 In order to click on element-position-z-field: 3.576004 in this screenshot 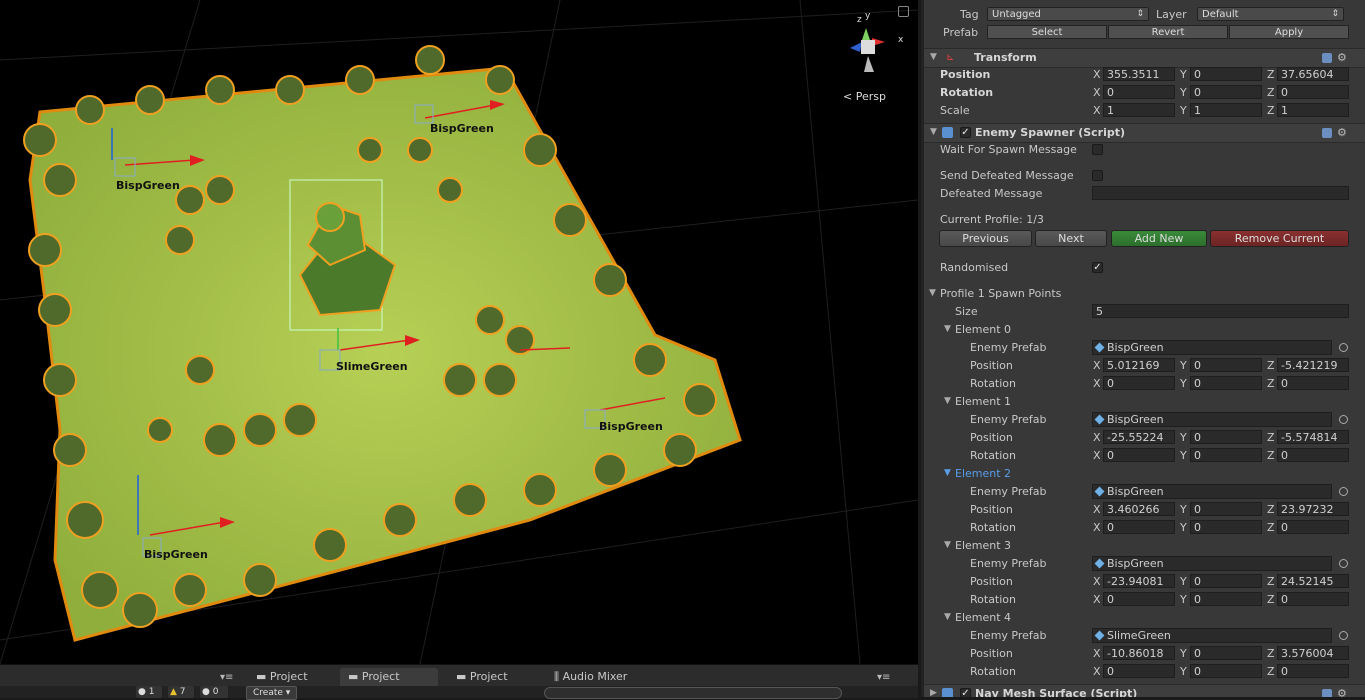, I will do `click(1313, 653)`.